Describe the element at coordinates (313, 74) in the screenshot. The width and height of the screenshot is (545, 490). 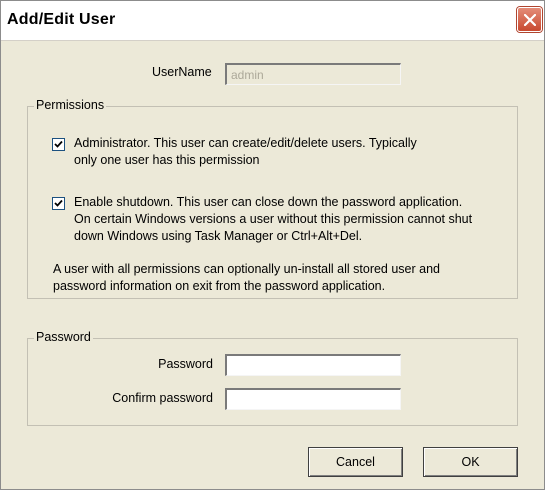
I see `username-field` at that location.